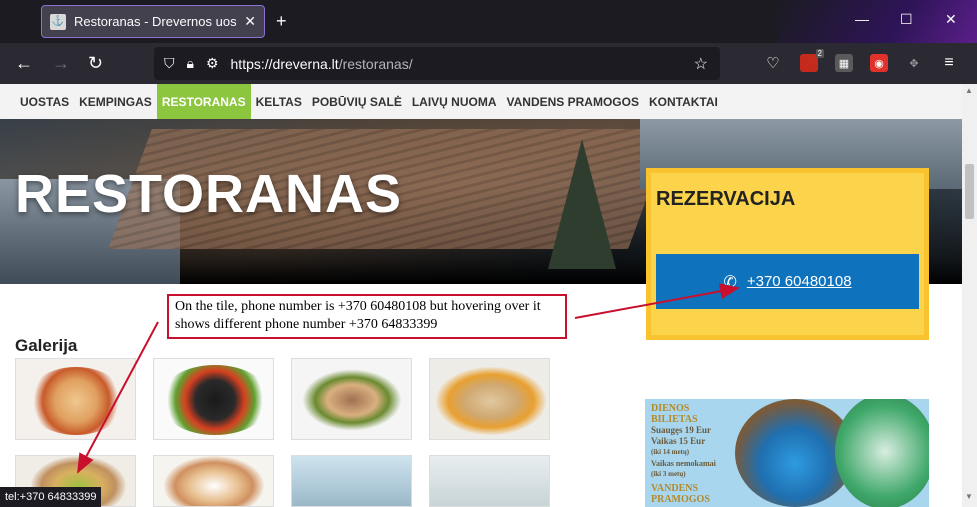  Describe the element at coordinates (969, 90) in the screenshot. I see `scroll-up-arrow-icon: ▲` at that location.